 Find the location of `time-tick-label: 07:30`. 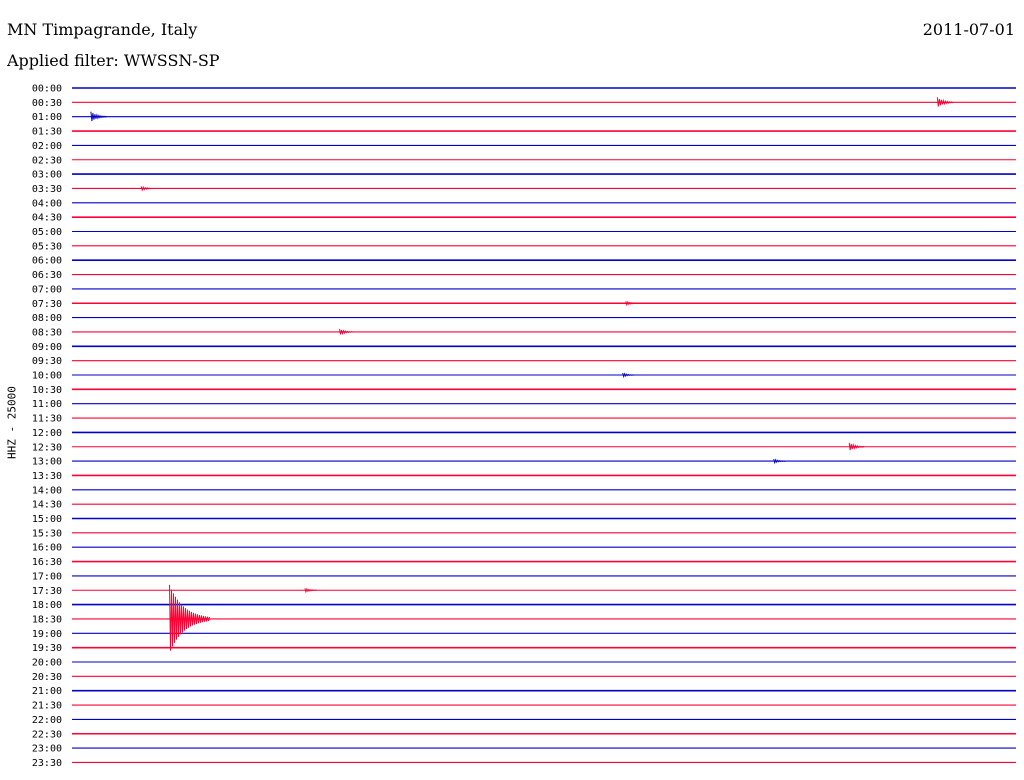

time-tick-label: 07:30 is located at coordinates (47, 304).